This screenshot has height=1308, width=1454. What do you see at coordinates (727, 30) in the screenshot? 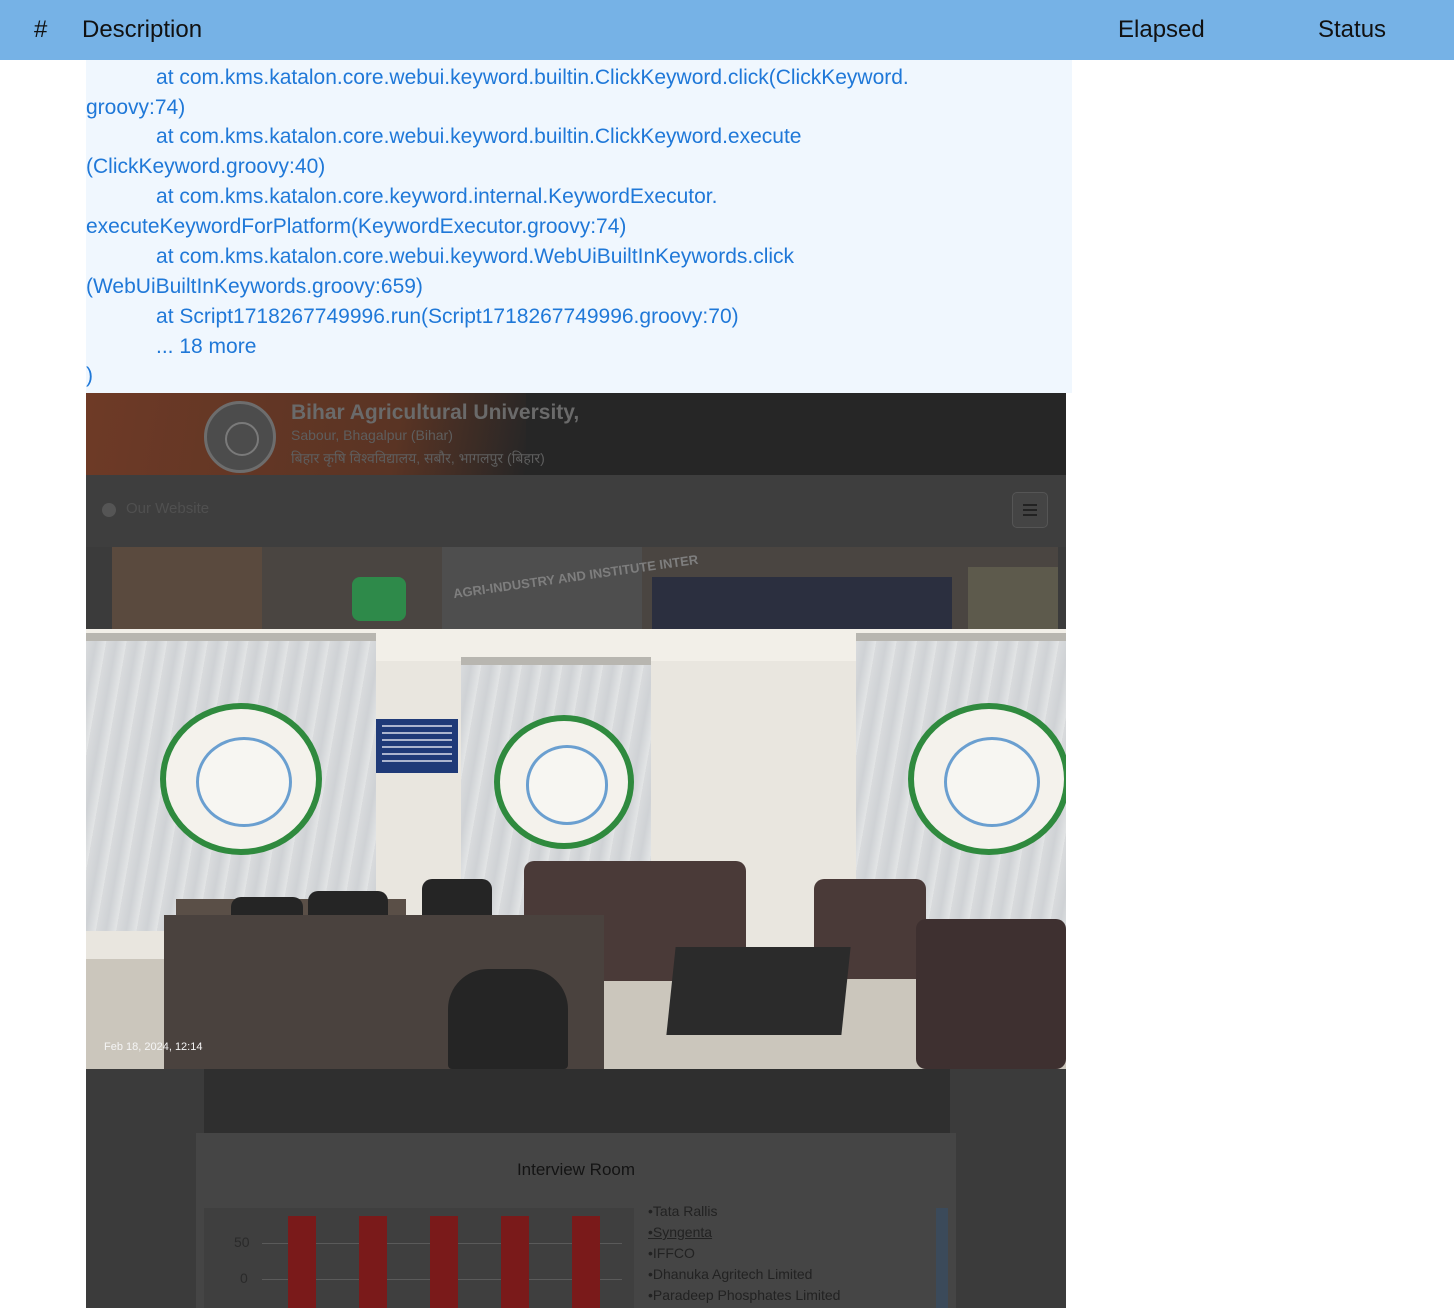
I see `results-table-header: # Description Elapsed Status` at bounding box center [727, 30].